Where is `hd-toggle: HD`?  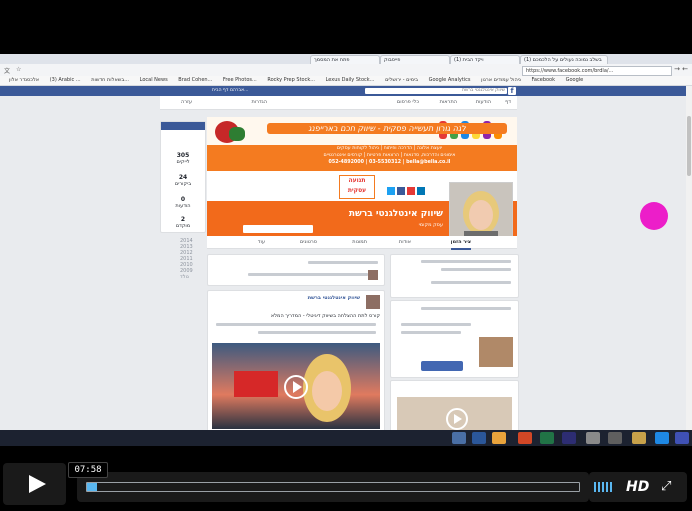
hd-toggle: HD is located at coordinates (637, 487).